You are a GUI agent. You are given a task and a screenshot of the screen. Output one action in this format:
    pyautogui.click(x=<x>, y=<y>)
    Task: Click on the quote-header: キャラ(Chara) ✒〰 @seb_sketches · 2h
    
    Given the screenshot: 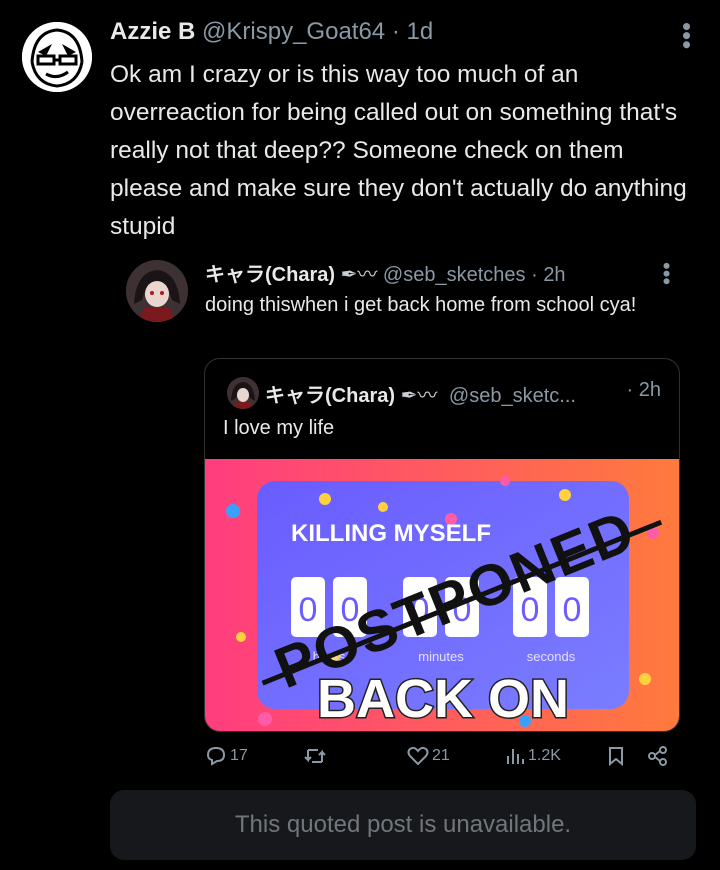 What is the action you would take?
    pyautogui.click(x=385, y=272)
    